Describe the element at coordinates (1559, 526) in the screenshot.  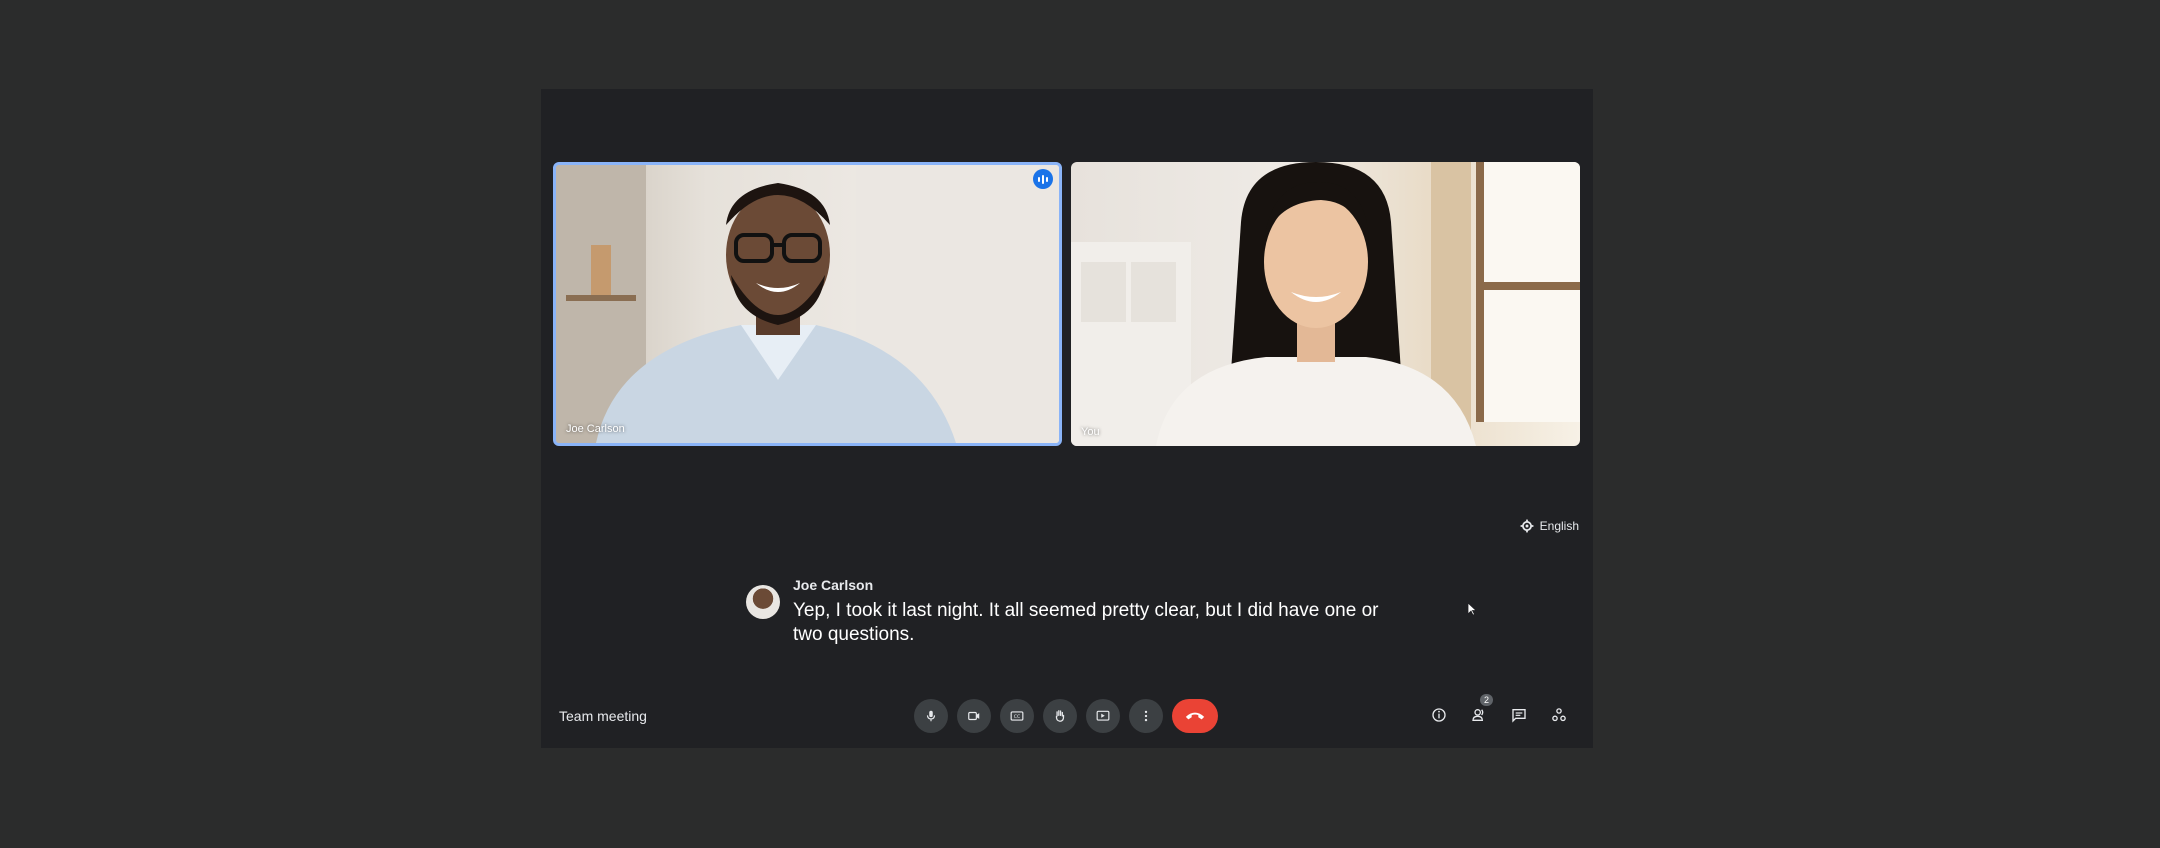
I see `caption-language-label: English` at that location.